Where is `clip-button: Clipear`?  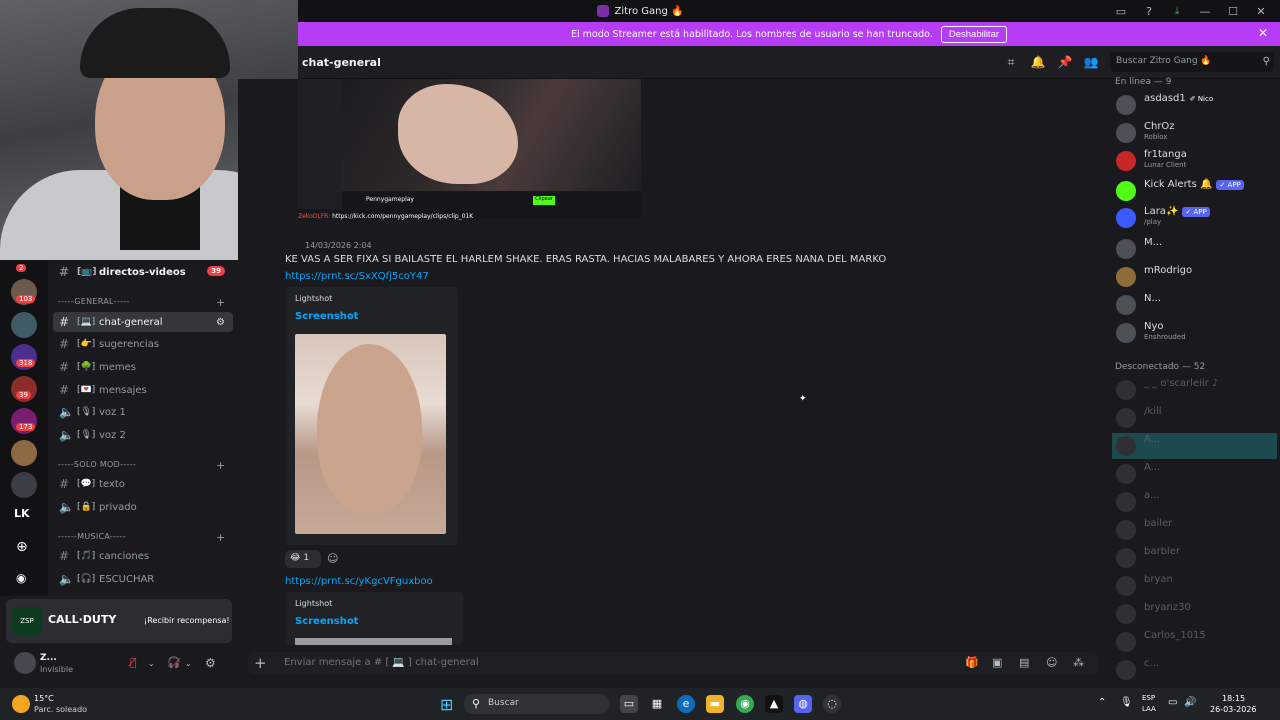
clip-button: Clipear is located at coordinates (544, 200).